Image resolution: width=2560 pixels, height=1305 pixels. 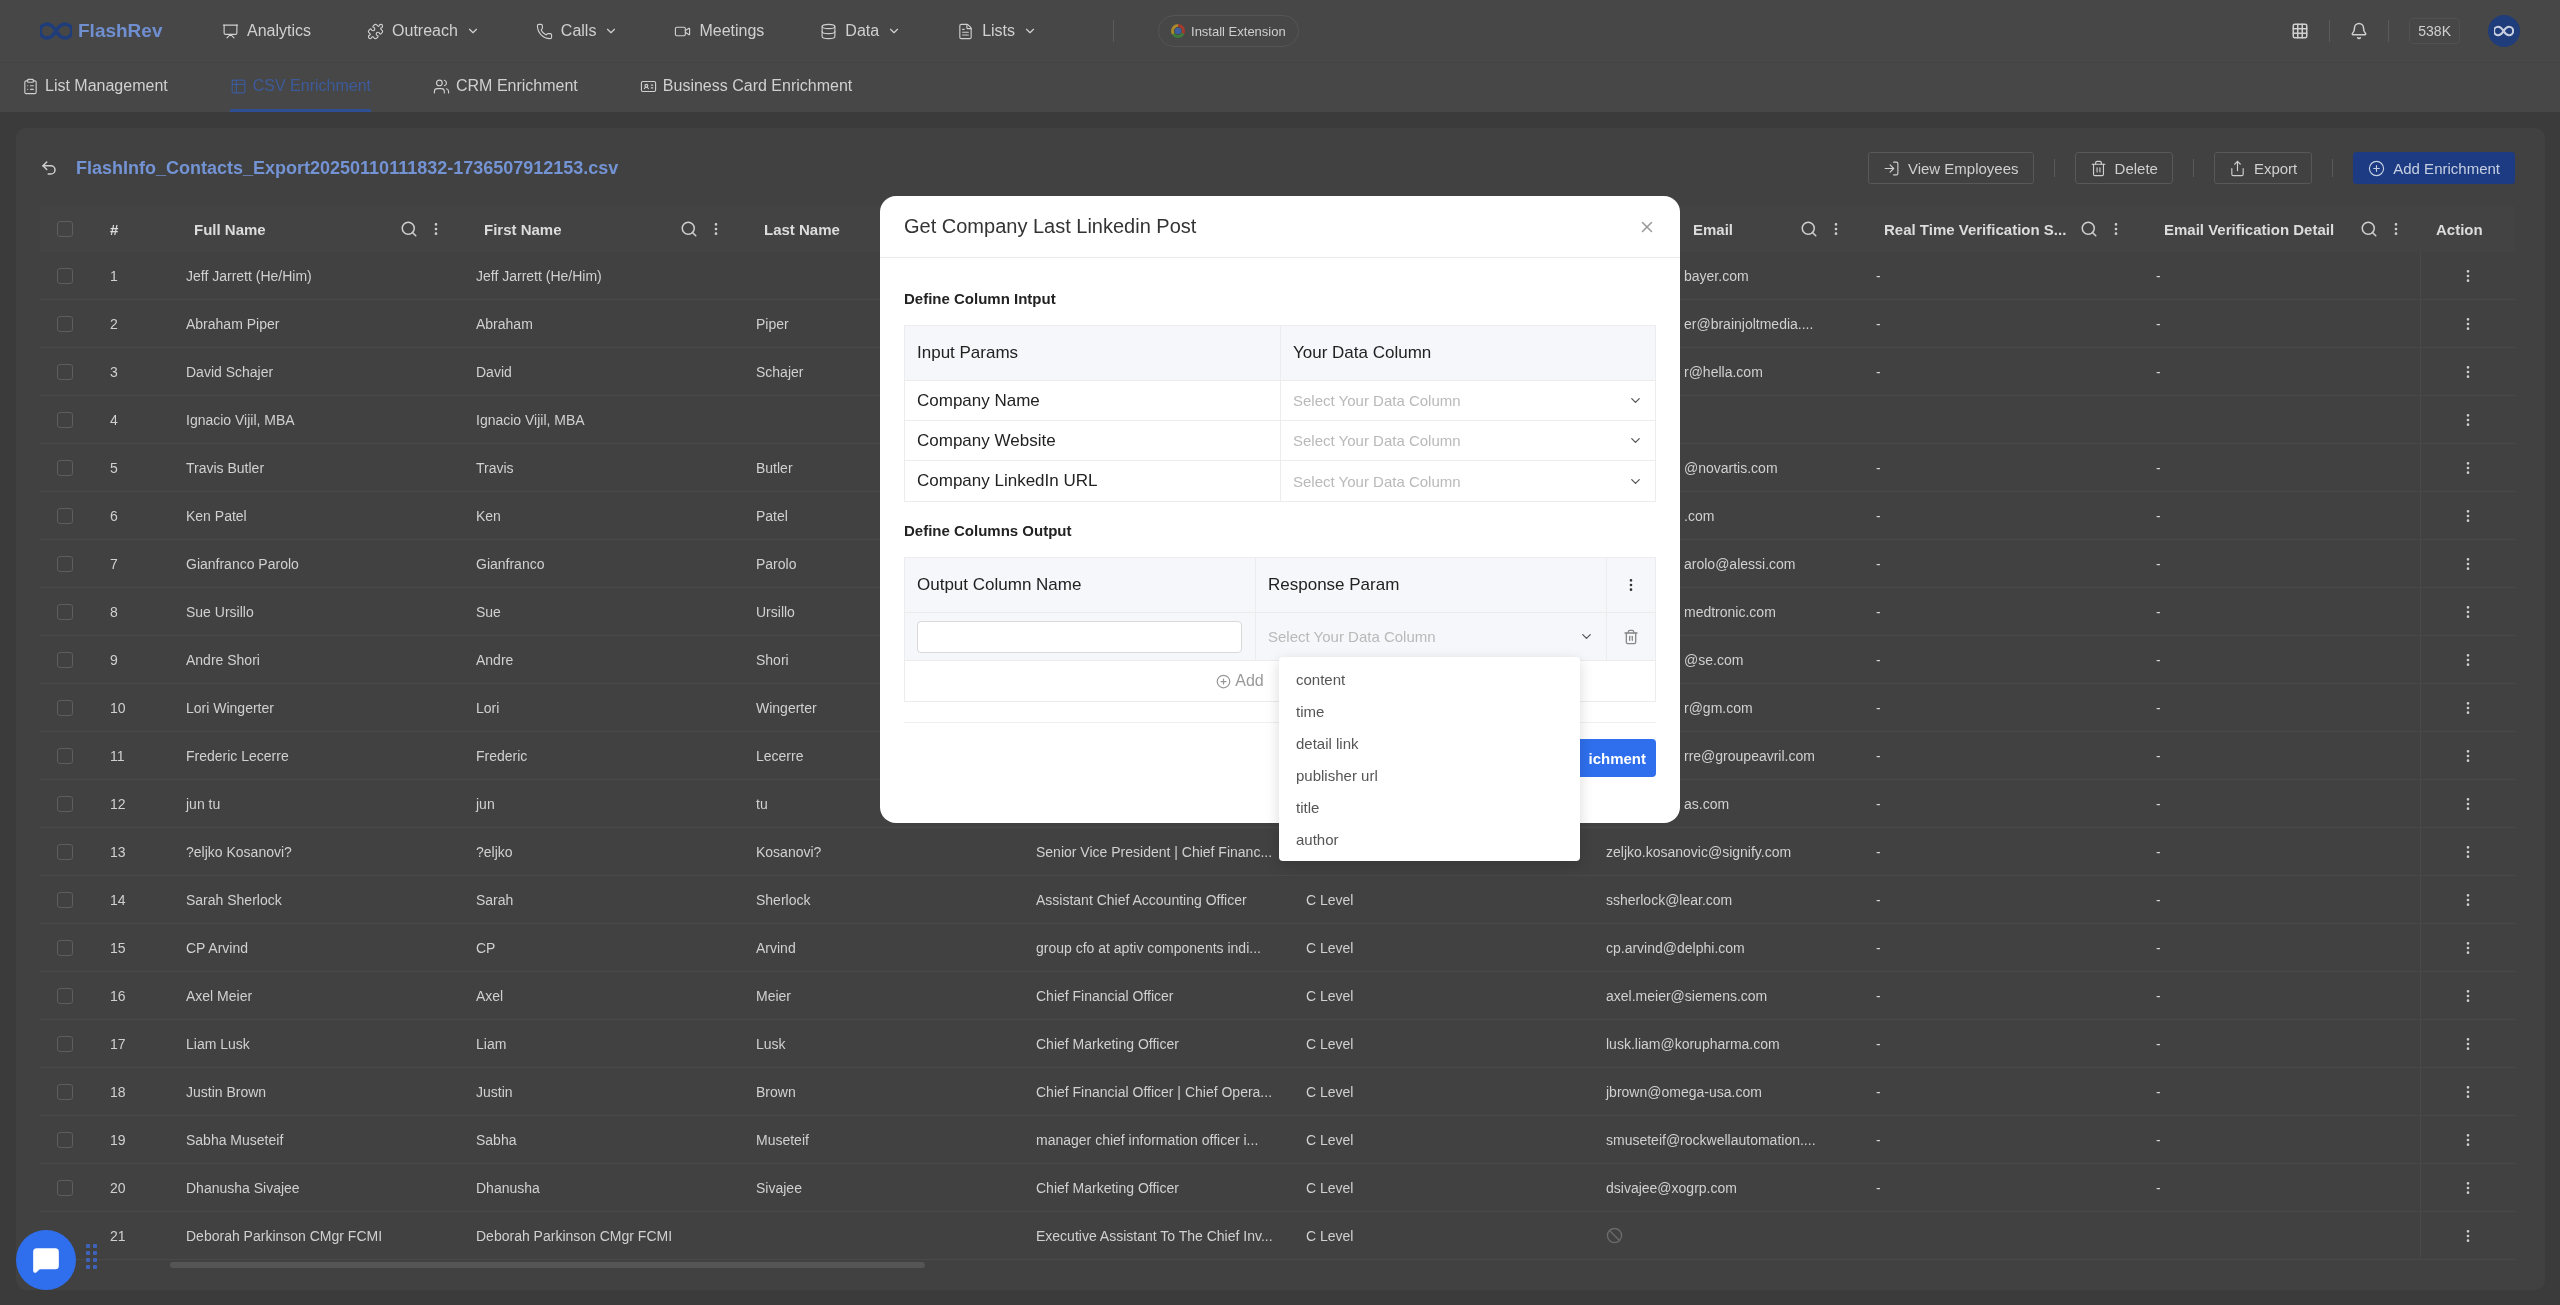 What do you see at coordinates (1228, 31) in the screenshot?
I see `install-extension-button: Install Extension` at bounding box center [1228, 31].